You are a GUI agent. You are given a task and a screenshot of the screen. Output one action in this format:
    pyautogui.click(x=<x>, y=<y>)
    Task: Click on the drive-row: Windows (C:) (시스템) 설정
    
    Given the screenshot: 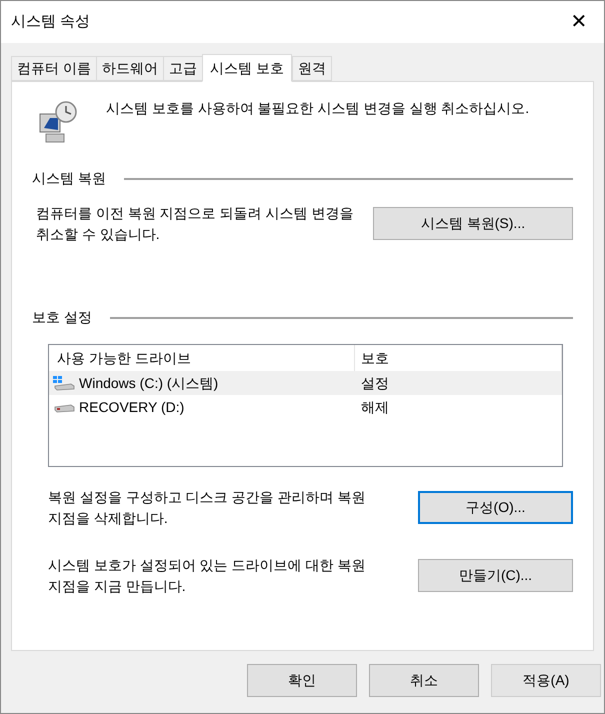 What is the action you would take?
    pyautogui.click(x=305, y=383)
    